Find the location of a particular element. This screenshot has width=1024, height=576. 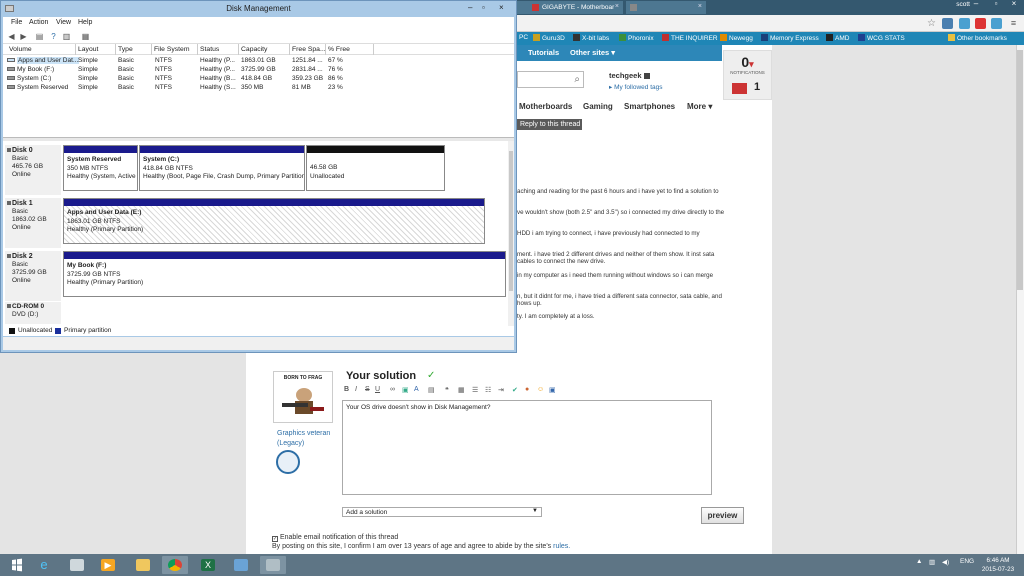

disk-2-label: Disk 2 Basic 3725.99 GB Online is located at coordinates (33, 276).